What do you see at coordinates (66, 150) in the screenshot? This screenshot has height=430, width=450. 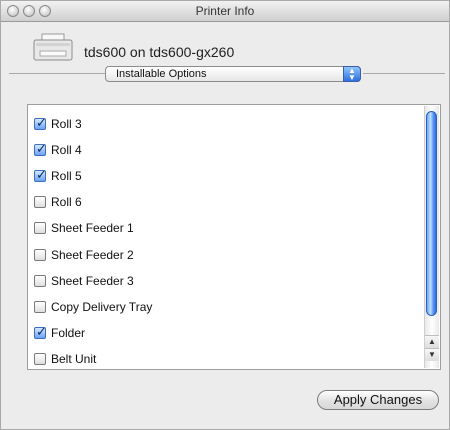 I see `list-item-label: Roll 4` at bounding box center [66, 150].